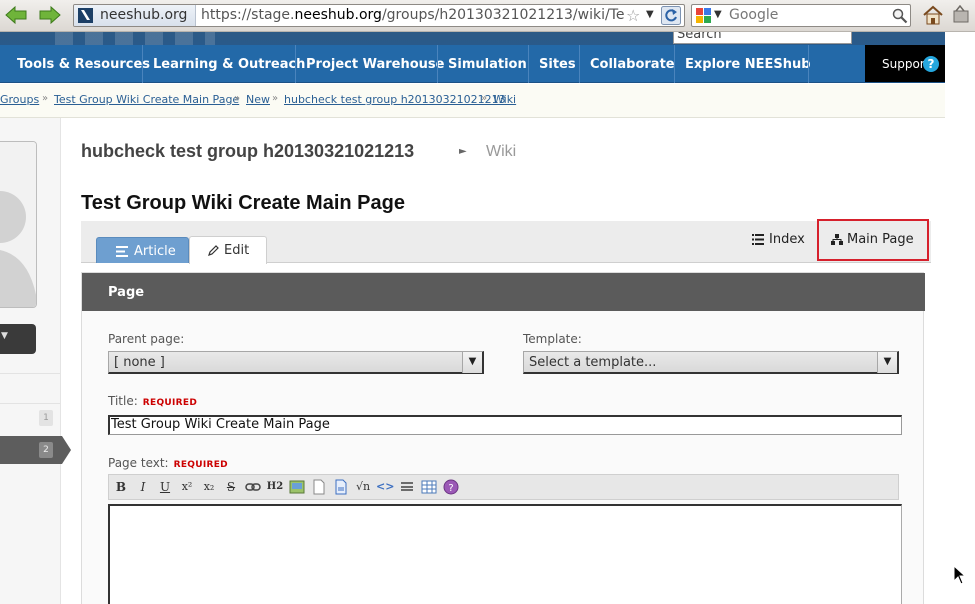 This screenshot has height=604, width=975. I want to click on tab-article-label: Article, so click(155, 251).